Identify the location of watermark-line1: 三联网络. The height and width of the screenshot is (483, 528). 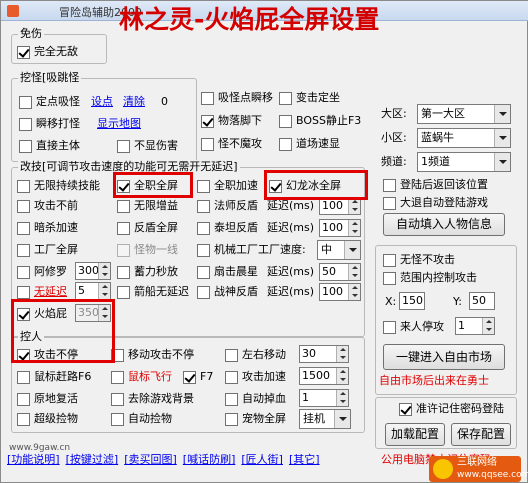
(477, 462).